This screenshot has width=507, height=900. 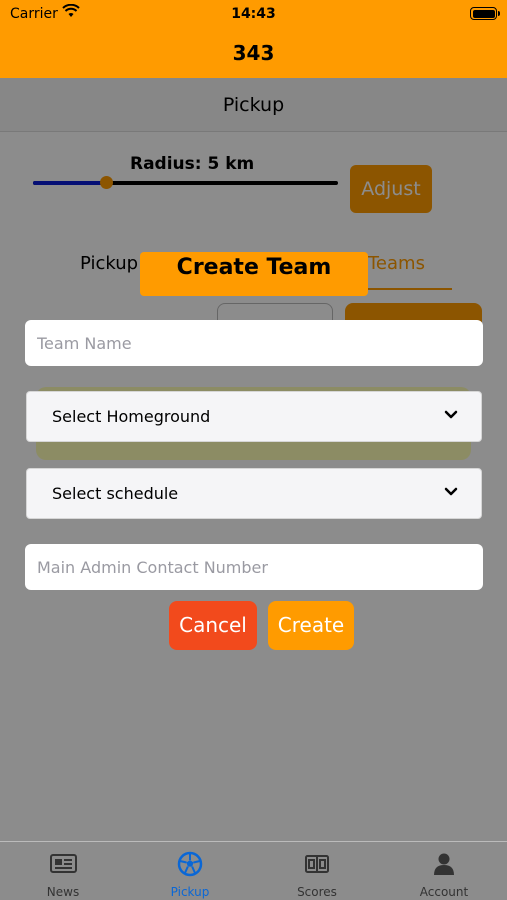 I want to click on admin-contact-field, so click(x=254, y=567).